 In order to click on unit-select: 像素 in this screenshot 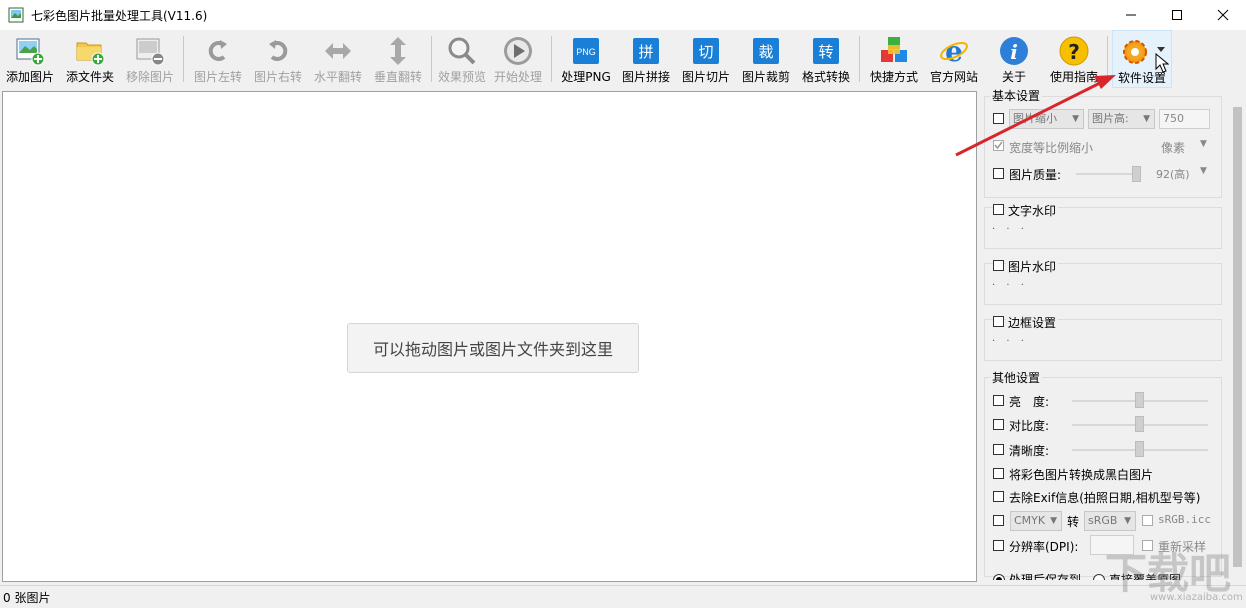, I will do `click(1173, 147)`.